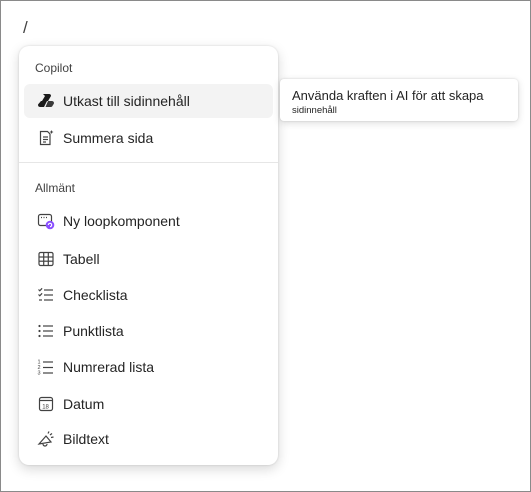 The image size is (531, 492). I want to click on svg-text: 3, so click(39, 374).